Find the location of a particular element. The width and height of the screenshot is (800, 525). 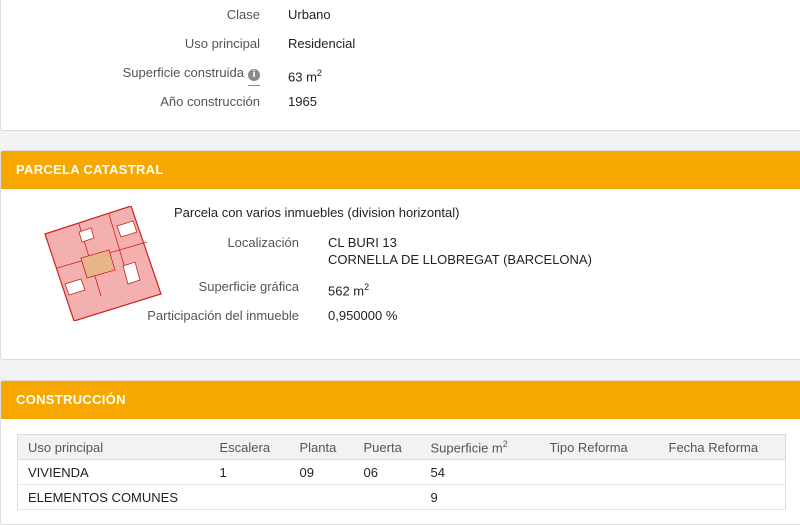

superficie-construida-text: Superficie construida is located at coordinates (183, 72).